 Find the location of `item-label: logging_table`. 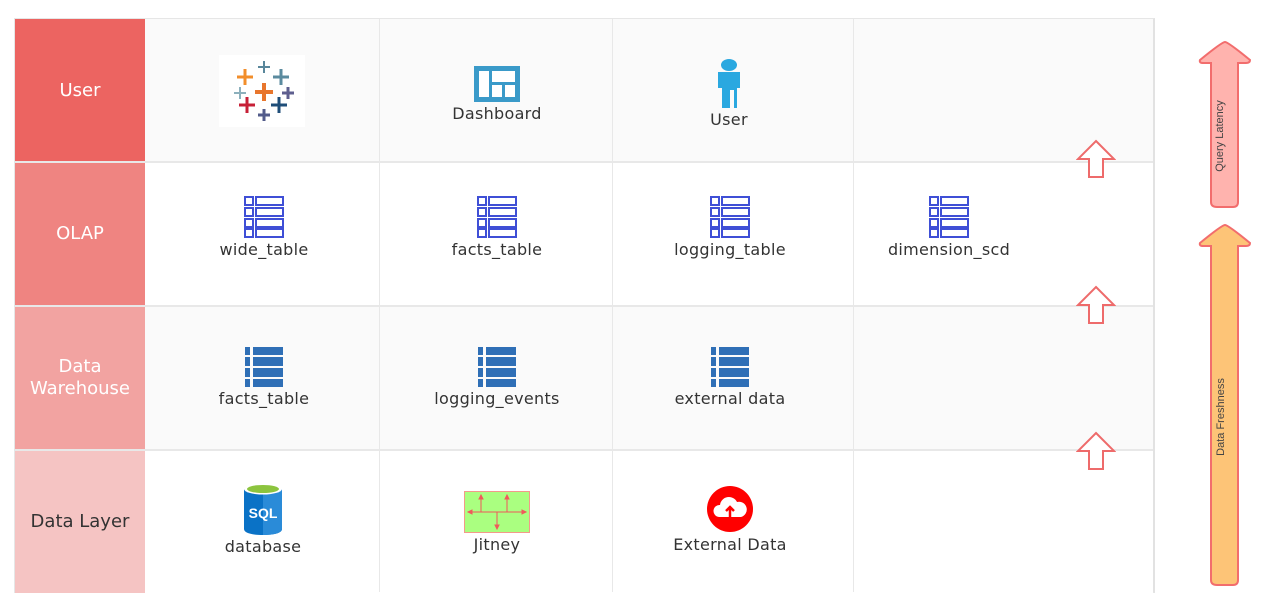

item-label: logging_table is located at coordinates (730, 249).